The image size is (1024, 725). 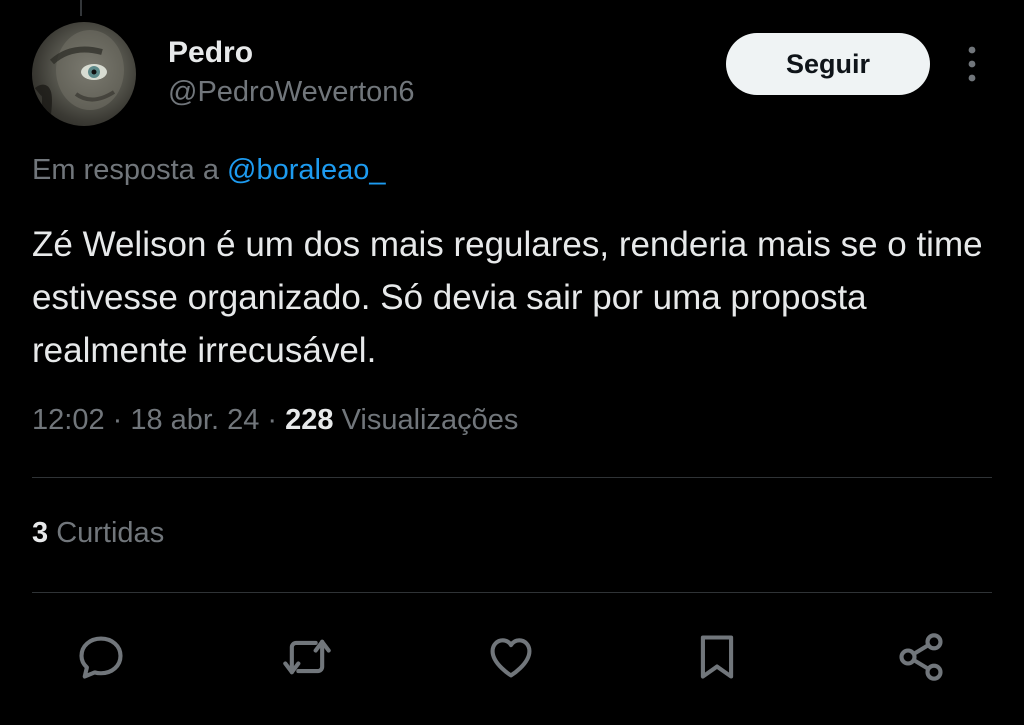 I want to click on more-dots-icon, so click(x=972, y=64).